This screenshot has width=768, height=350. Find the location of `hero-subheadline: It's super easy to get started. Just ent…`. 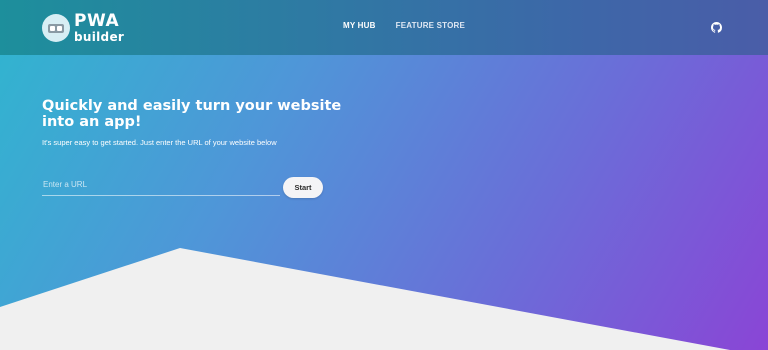

hero-subheadline: It's super easy to get started. Just ent… is located at coordinates (159, 142).